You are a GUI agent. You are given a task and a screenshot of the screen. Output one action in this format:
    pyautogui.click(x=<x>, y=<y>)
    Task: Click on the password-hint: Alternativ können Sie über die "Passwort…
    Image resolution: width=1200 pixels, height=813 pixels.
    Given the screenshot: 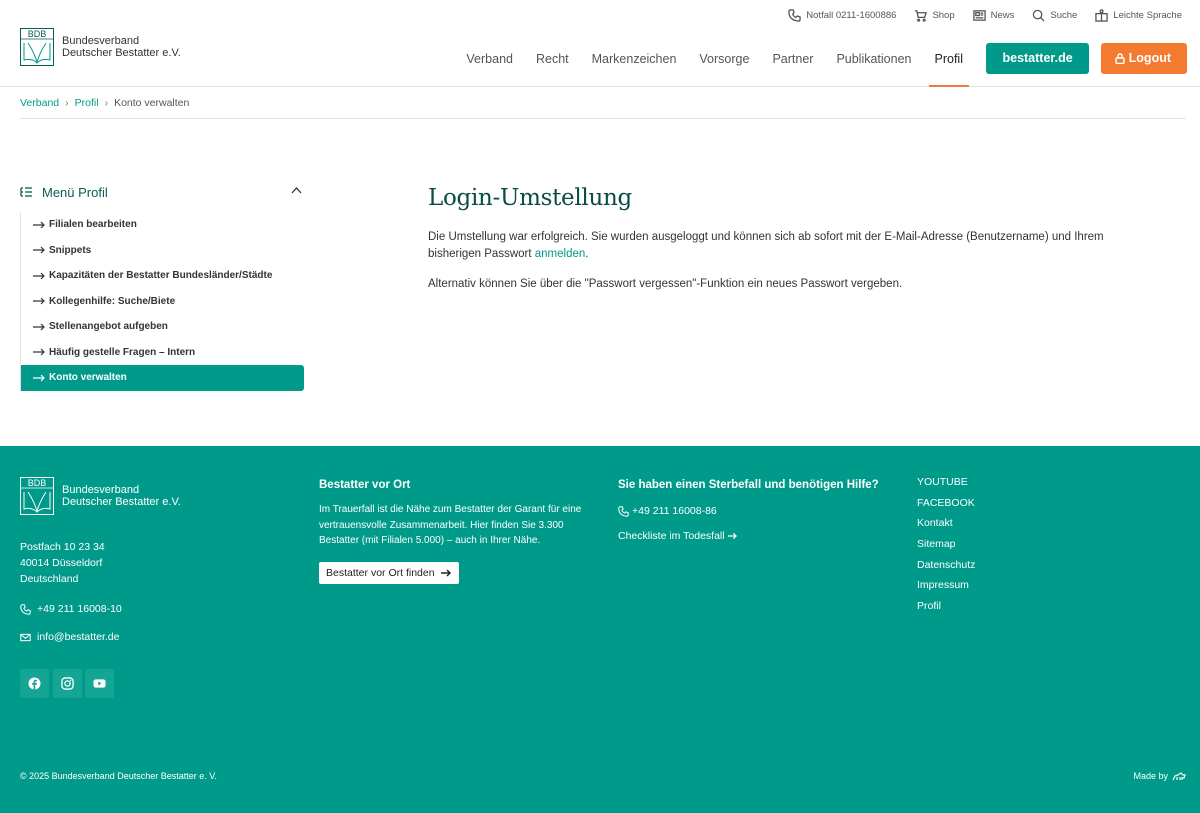 What is the action you would take?
    pyautogui.click(x=665, y=284)
    